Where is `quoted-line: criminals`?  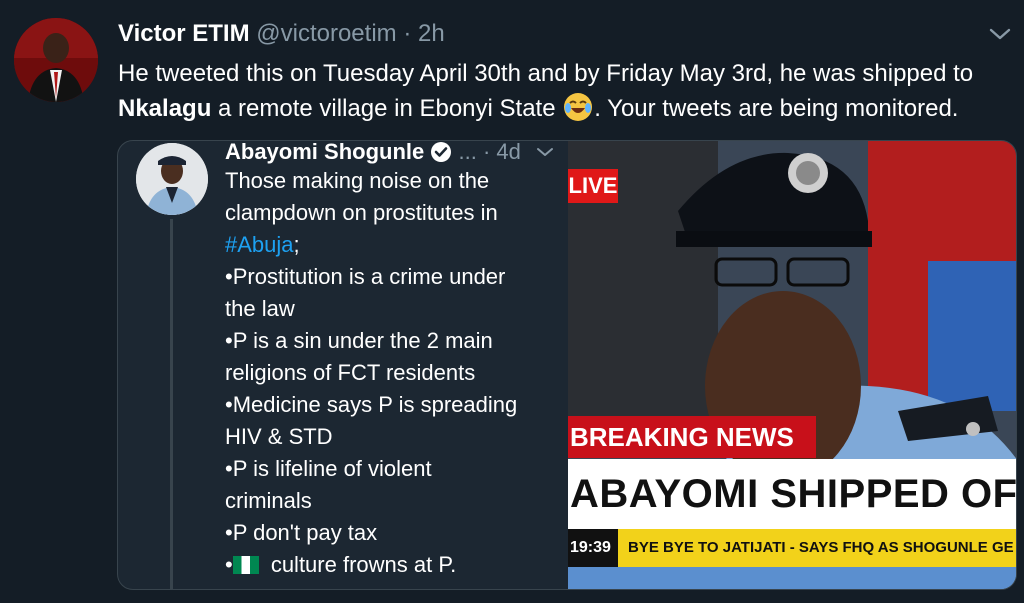
quoted-line: criminals is located at coordinates (268, 500).